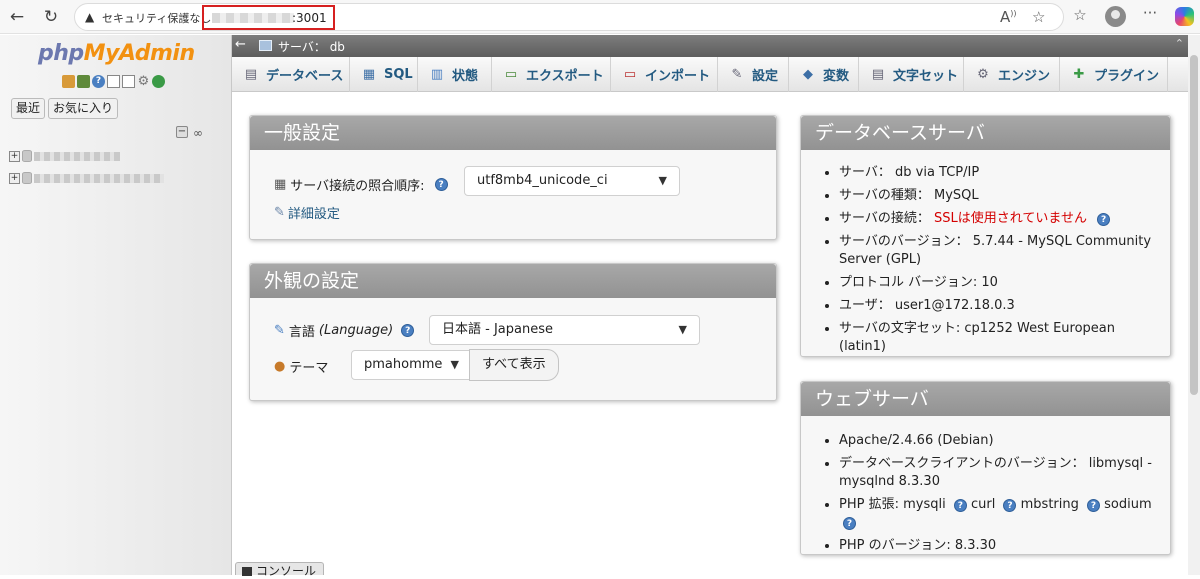 This screenshot has height=579, width=1200. Describe the element at coordinates (551, 74) in the screenshot. I see `tab-export: ▭ エクスポート` at that location.